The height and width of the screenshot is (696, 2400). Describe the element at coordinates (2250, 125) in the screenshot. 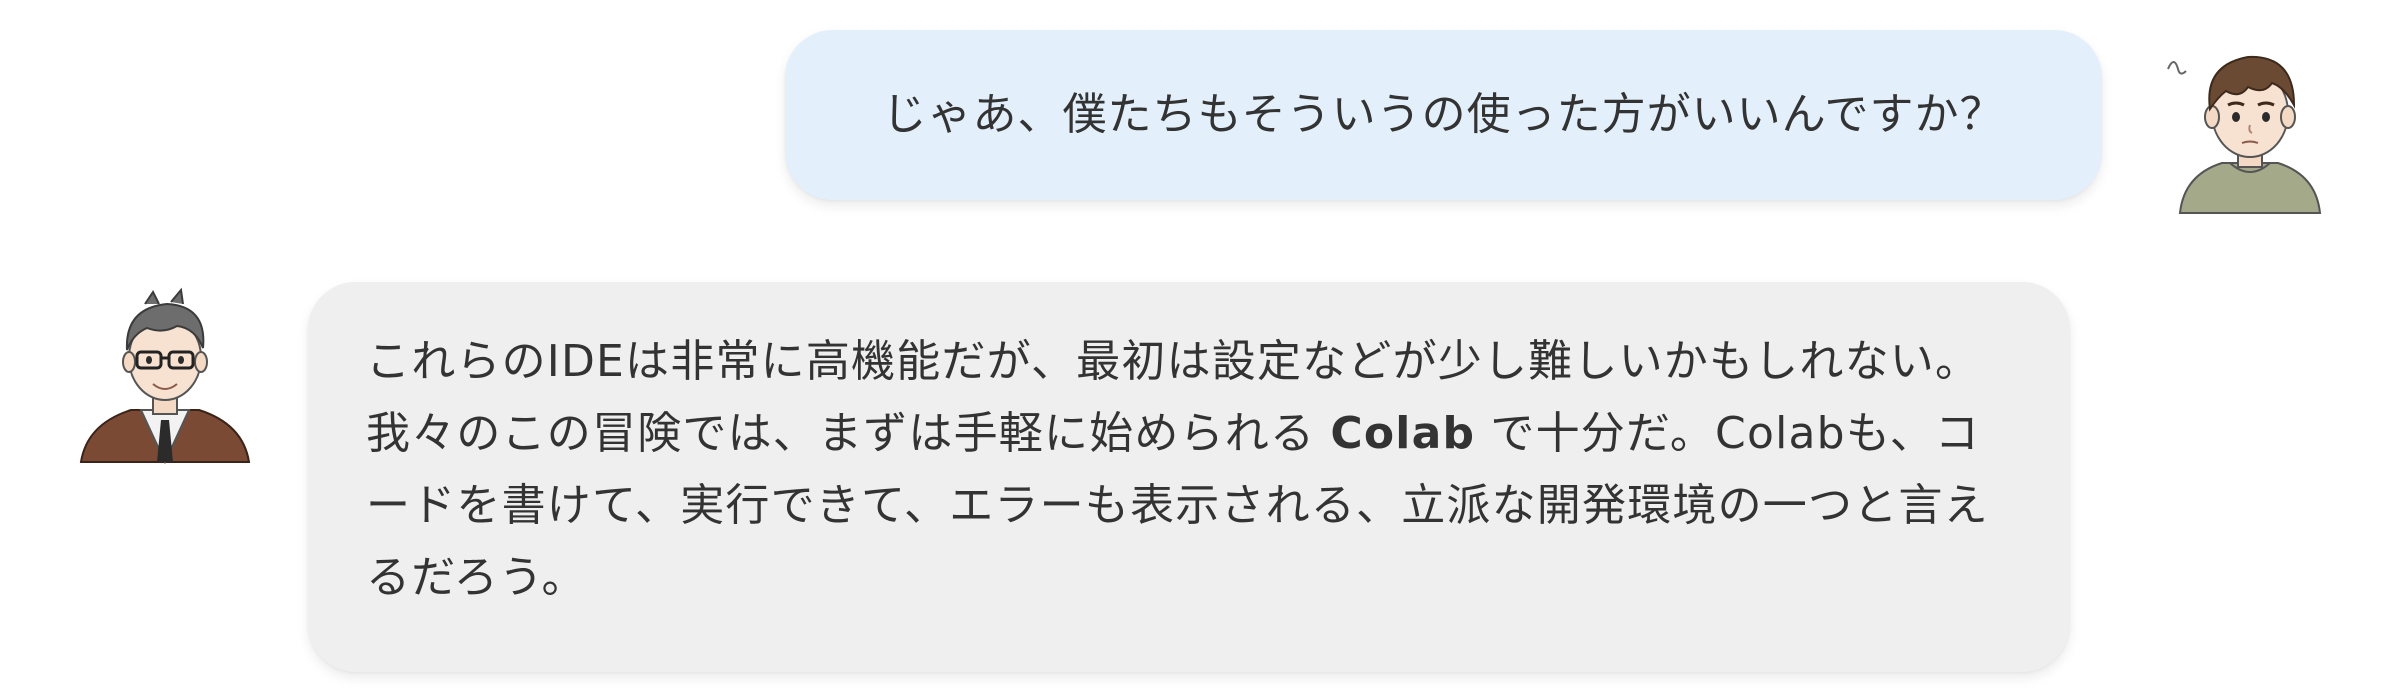

I see `student-avatar-icon` at that location.